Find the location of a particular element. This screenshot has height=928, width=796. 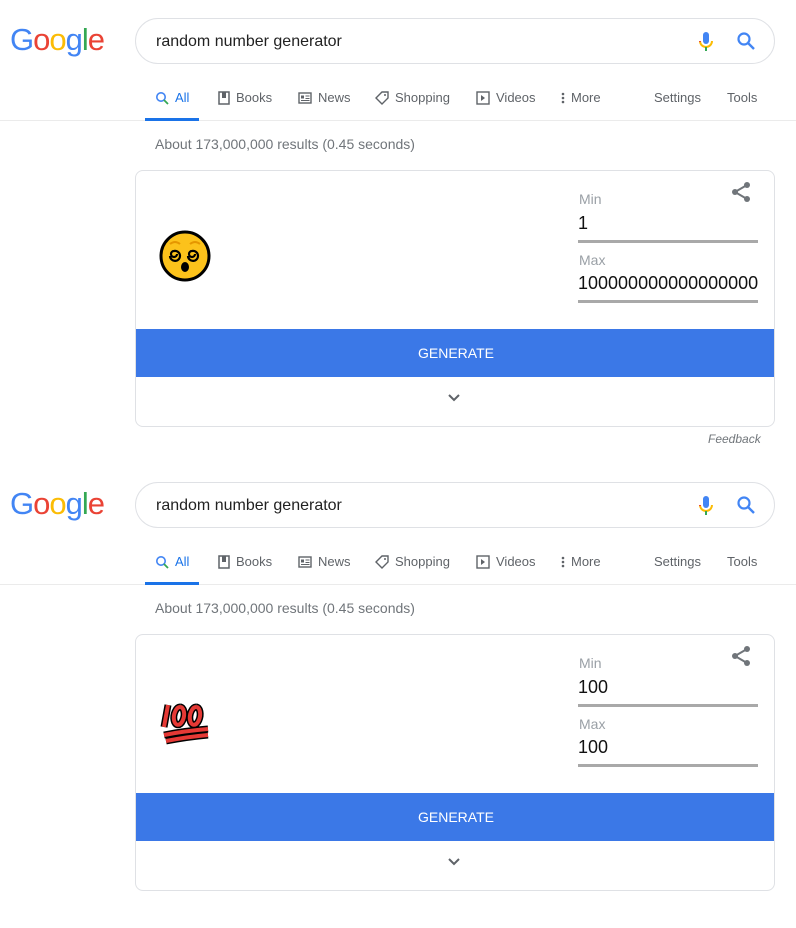

hundred-points-icon is located at coordinates (185, 722).